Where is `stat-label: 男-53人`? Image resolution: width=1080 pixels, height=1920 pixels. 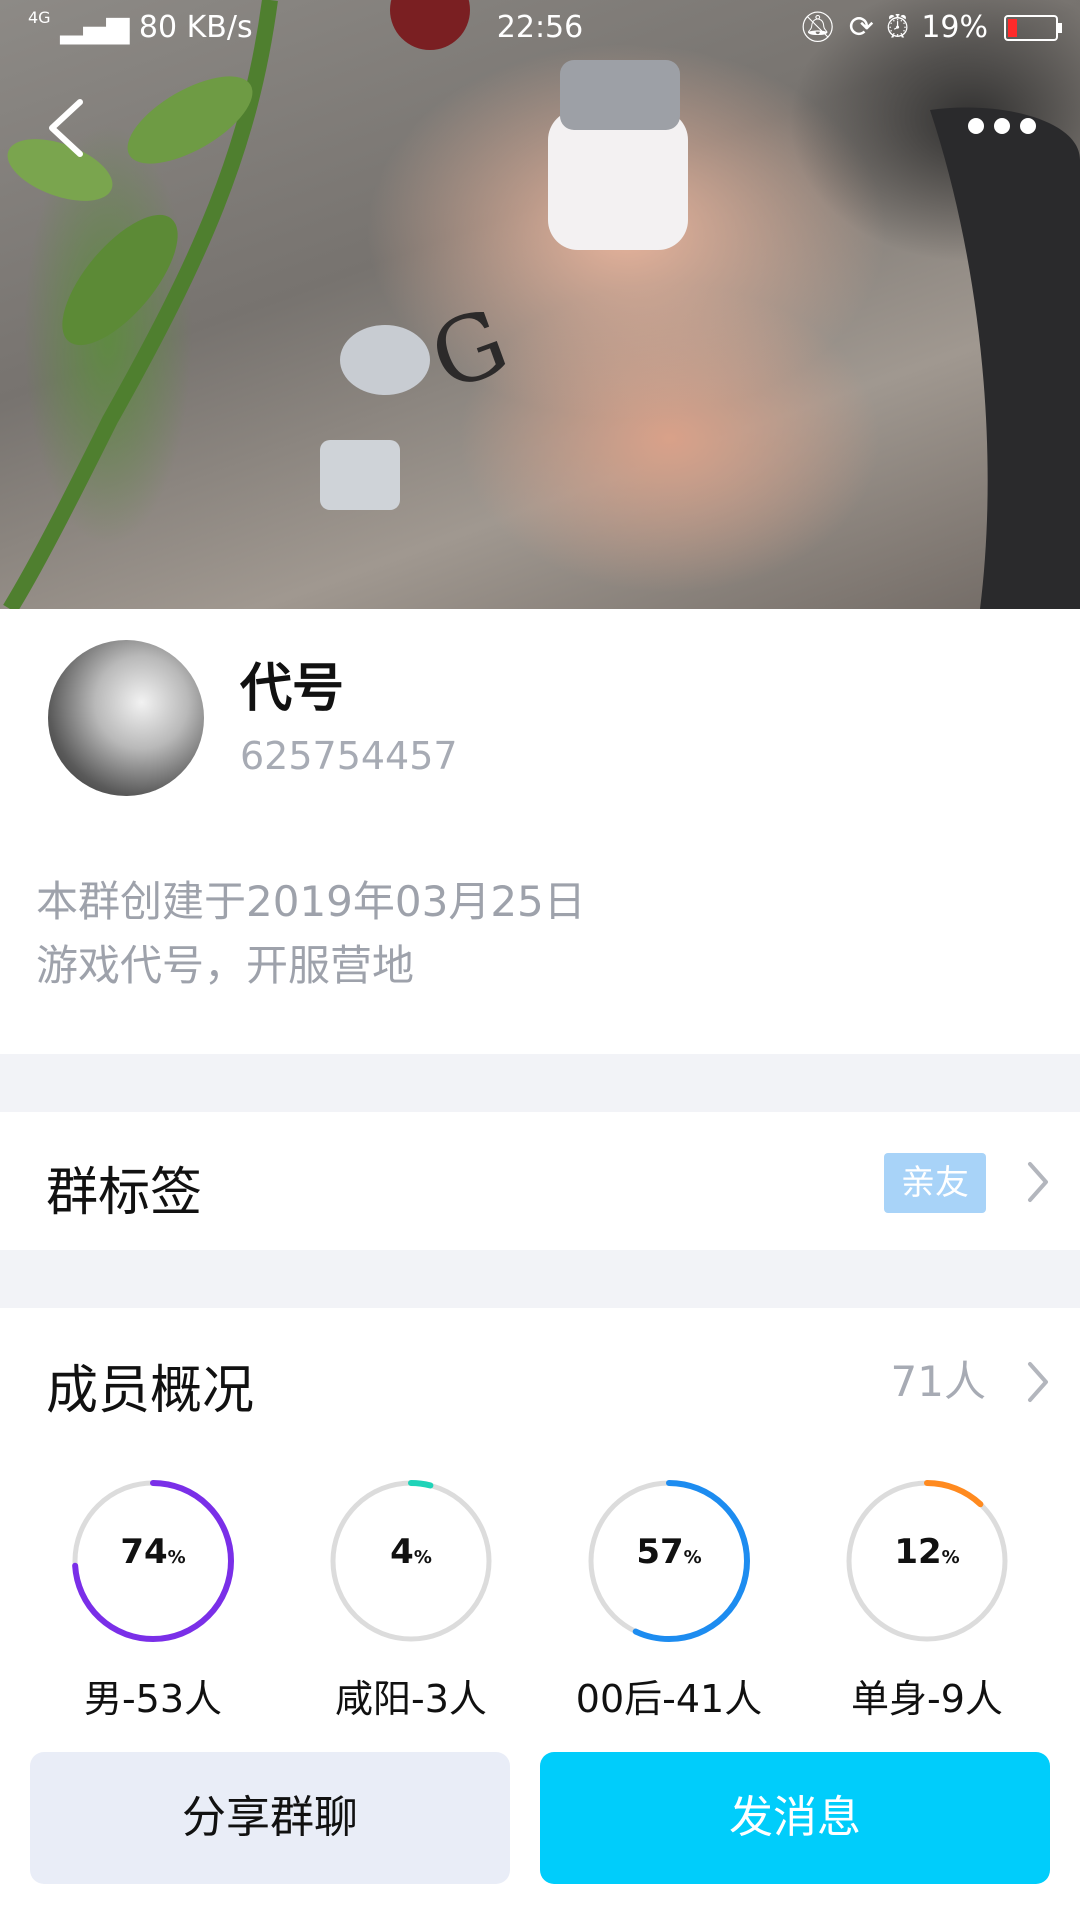 stat-label: 男-53人 is located at coordinates (153, 1699).